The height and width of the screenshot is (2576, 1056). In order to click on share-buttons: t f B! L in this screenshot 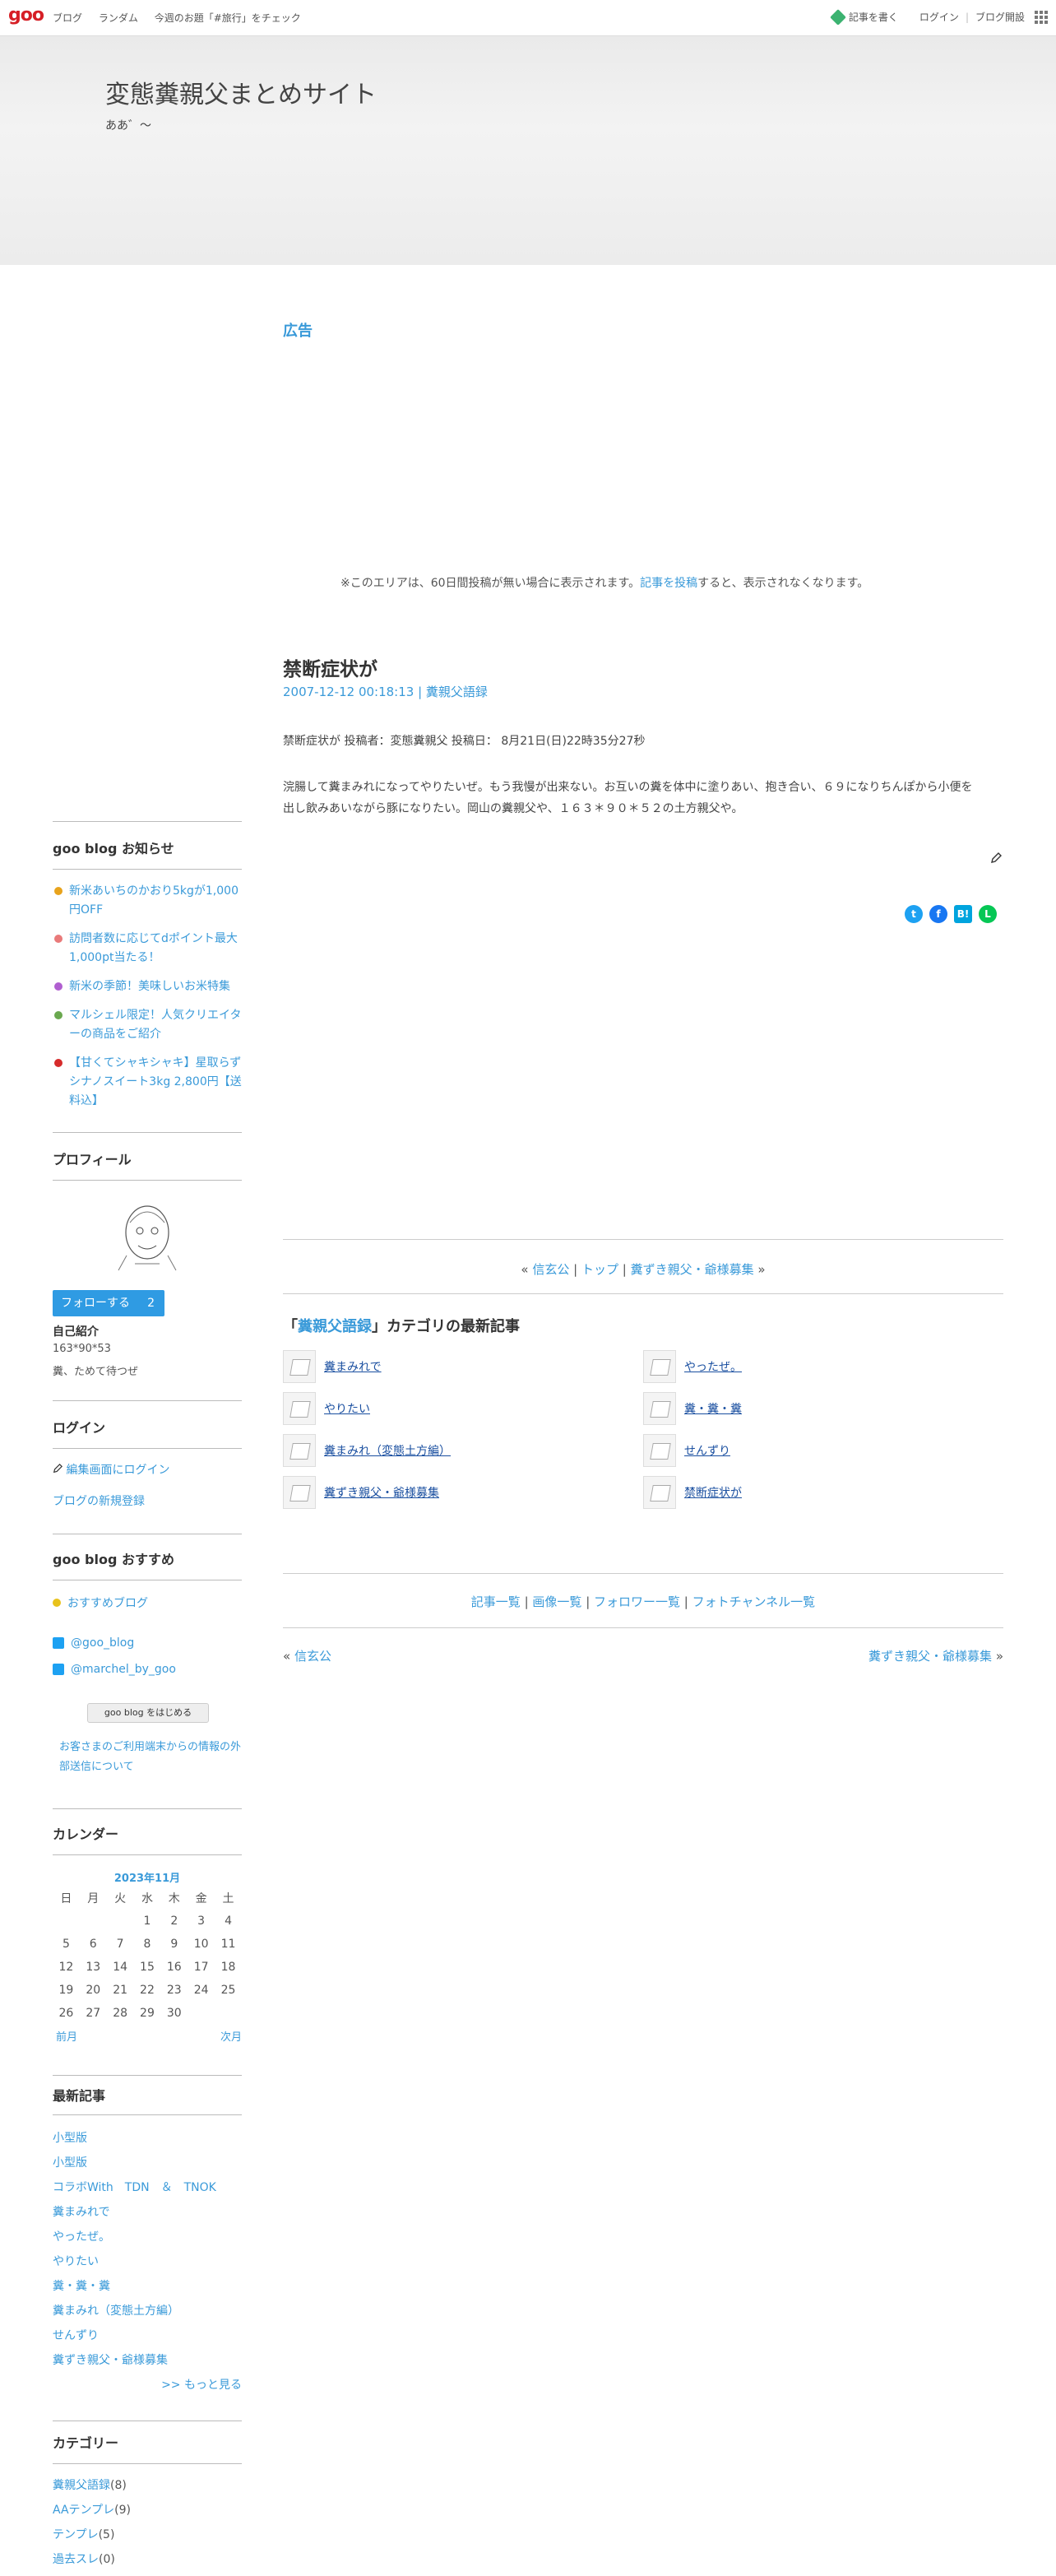, I will do `click(951, 914)`.